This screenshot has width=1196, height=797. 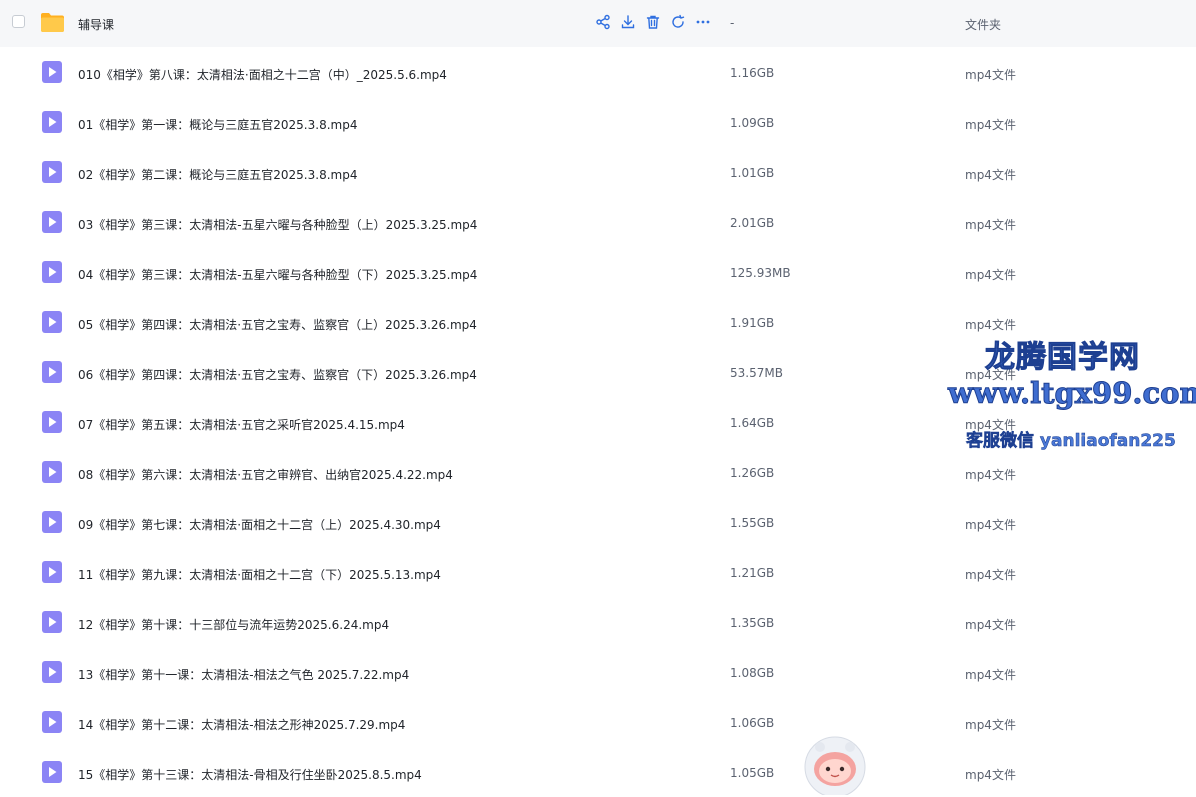 What do you see at coordinates (259, 524) in the screenshot?
I see `file-name: 09《相学》第七课：太清相法·面相之十二宫（上）2025.4.30.mp4` at bounding box center [259, 524].